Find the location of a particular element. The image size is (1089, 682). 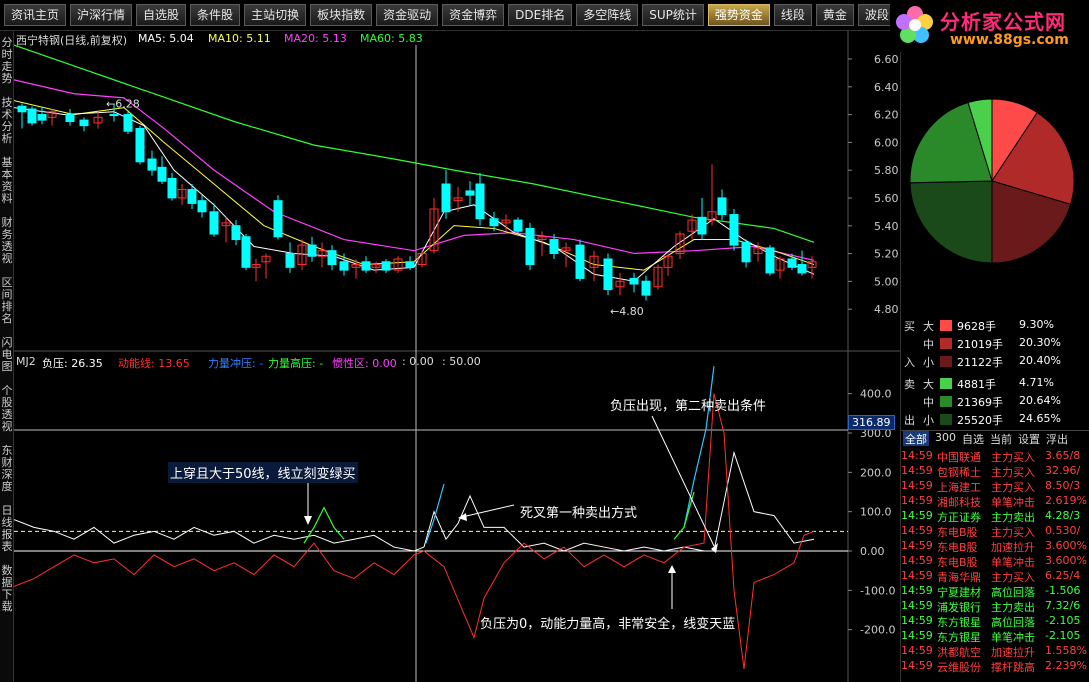

left-tab-6: 个股透视 is located at coordinates (7, 409).